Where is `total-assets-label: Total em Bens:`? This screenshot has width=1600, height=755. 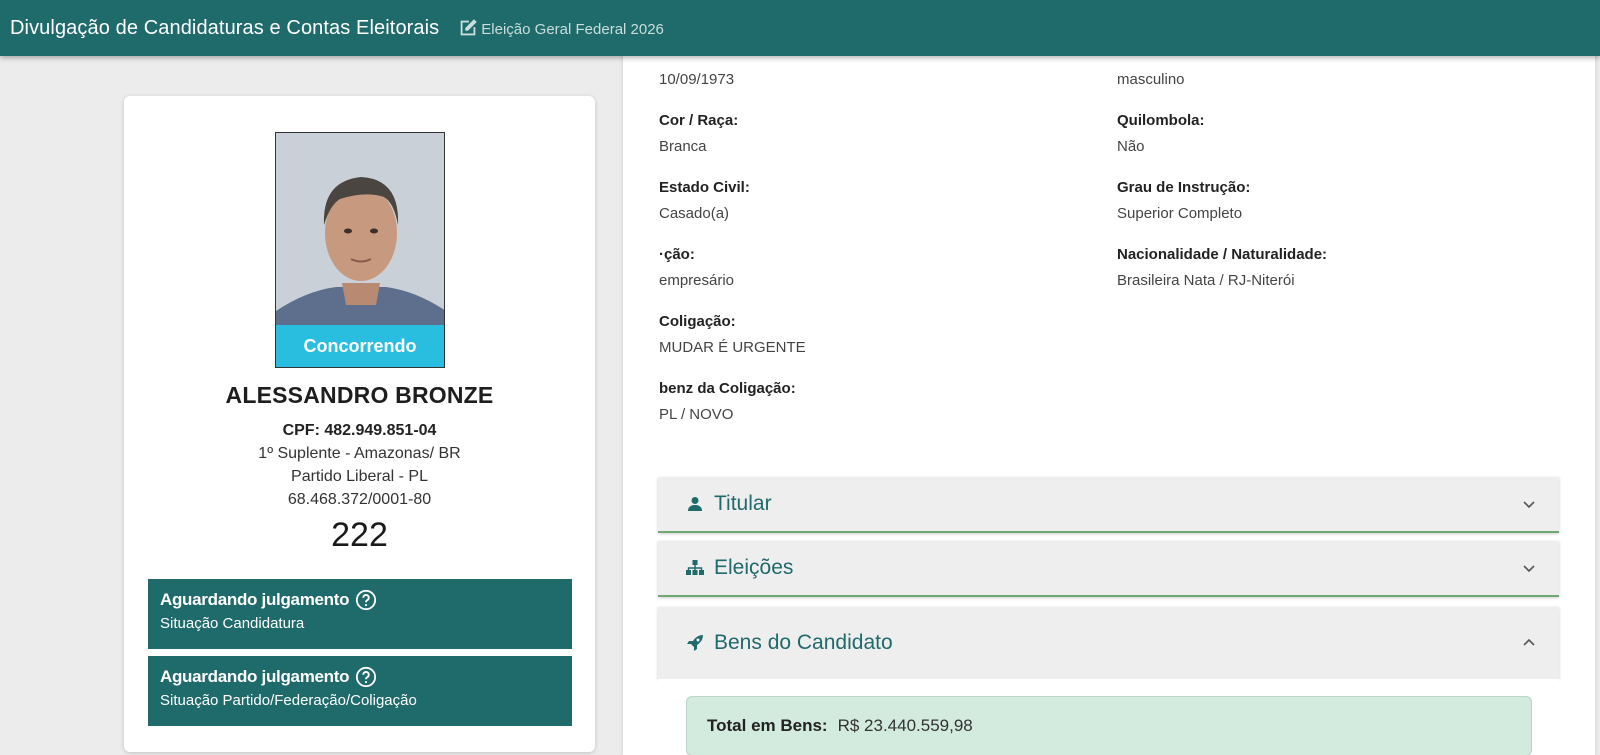 total-assets-label: Total em Bens: is located at coordinates (767, 725).